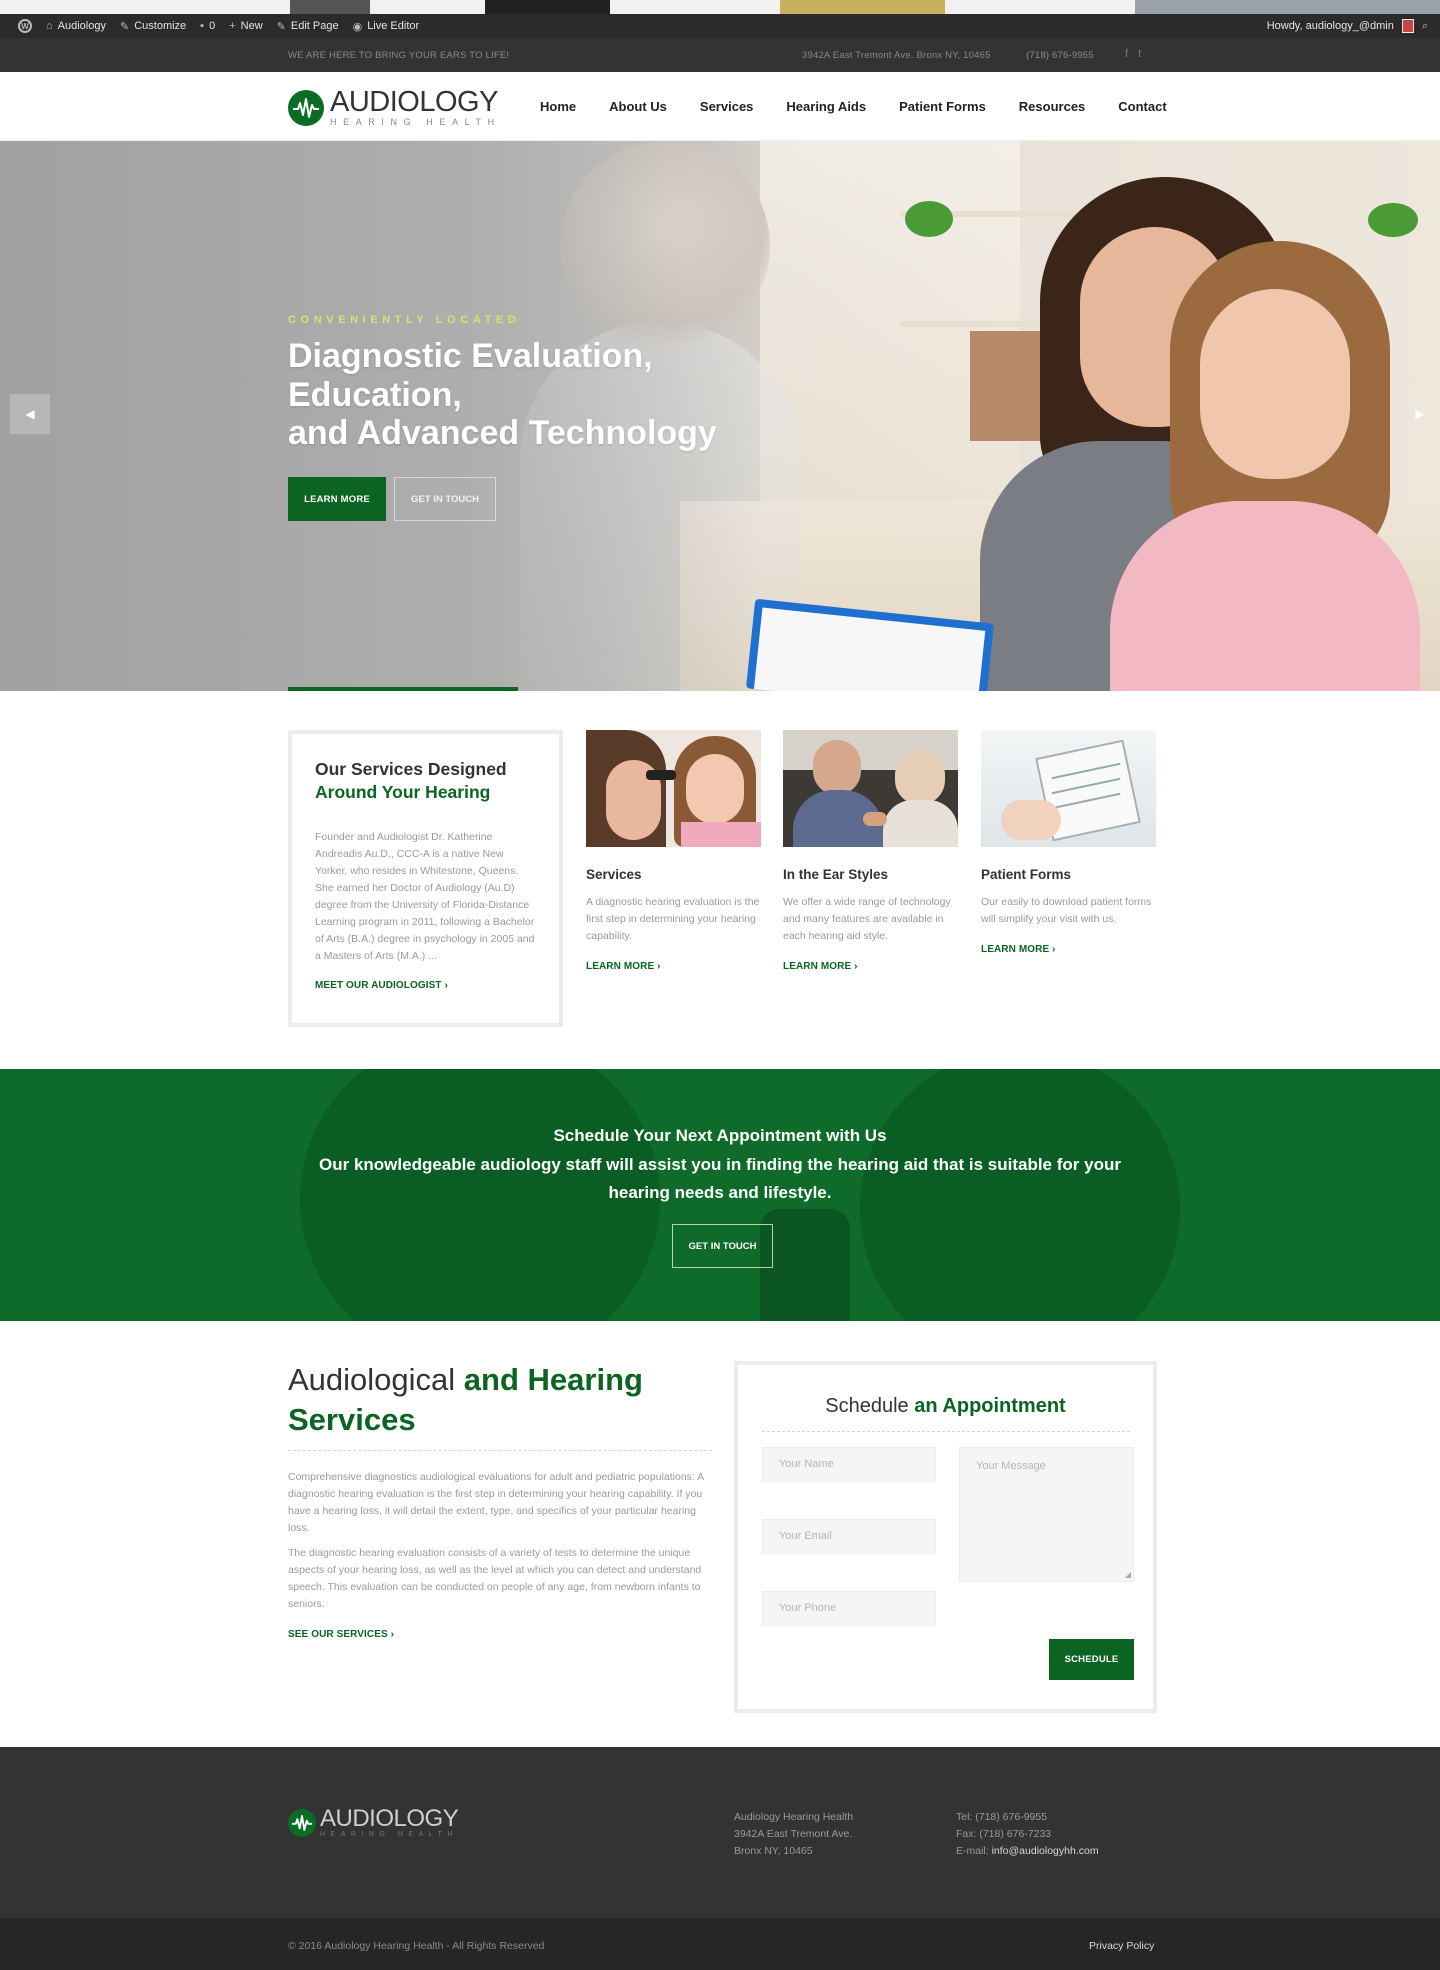 This screenshot has width=1440, height=1970. What do you see at coordinates (49, 26) in the screenshot?
I see `dashboard-icon: ⌂` at bounding box center [49, 26].